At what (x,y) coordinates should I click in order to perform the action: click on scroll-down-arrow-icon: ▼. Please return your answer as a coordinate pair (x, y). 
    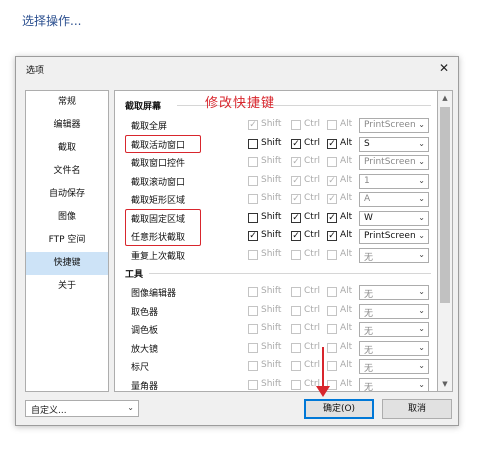
    Looking at the image, I should click on (445, 384).